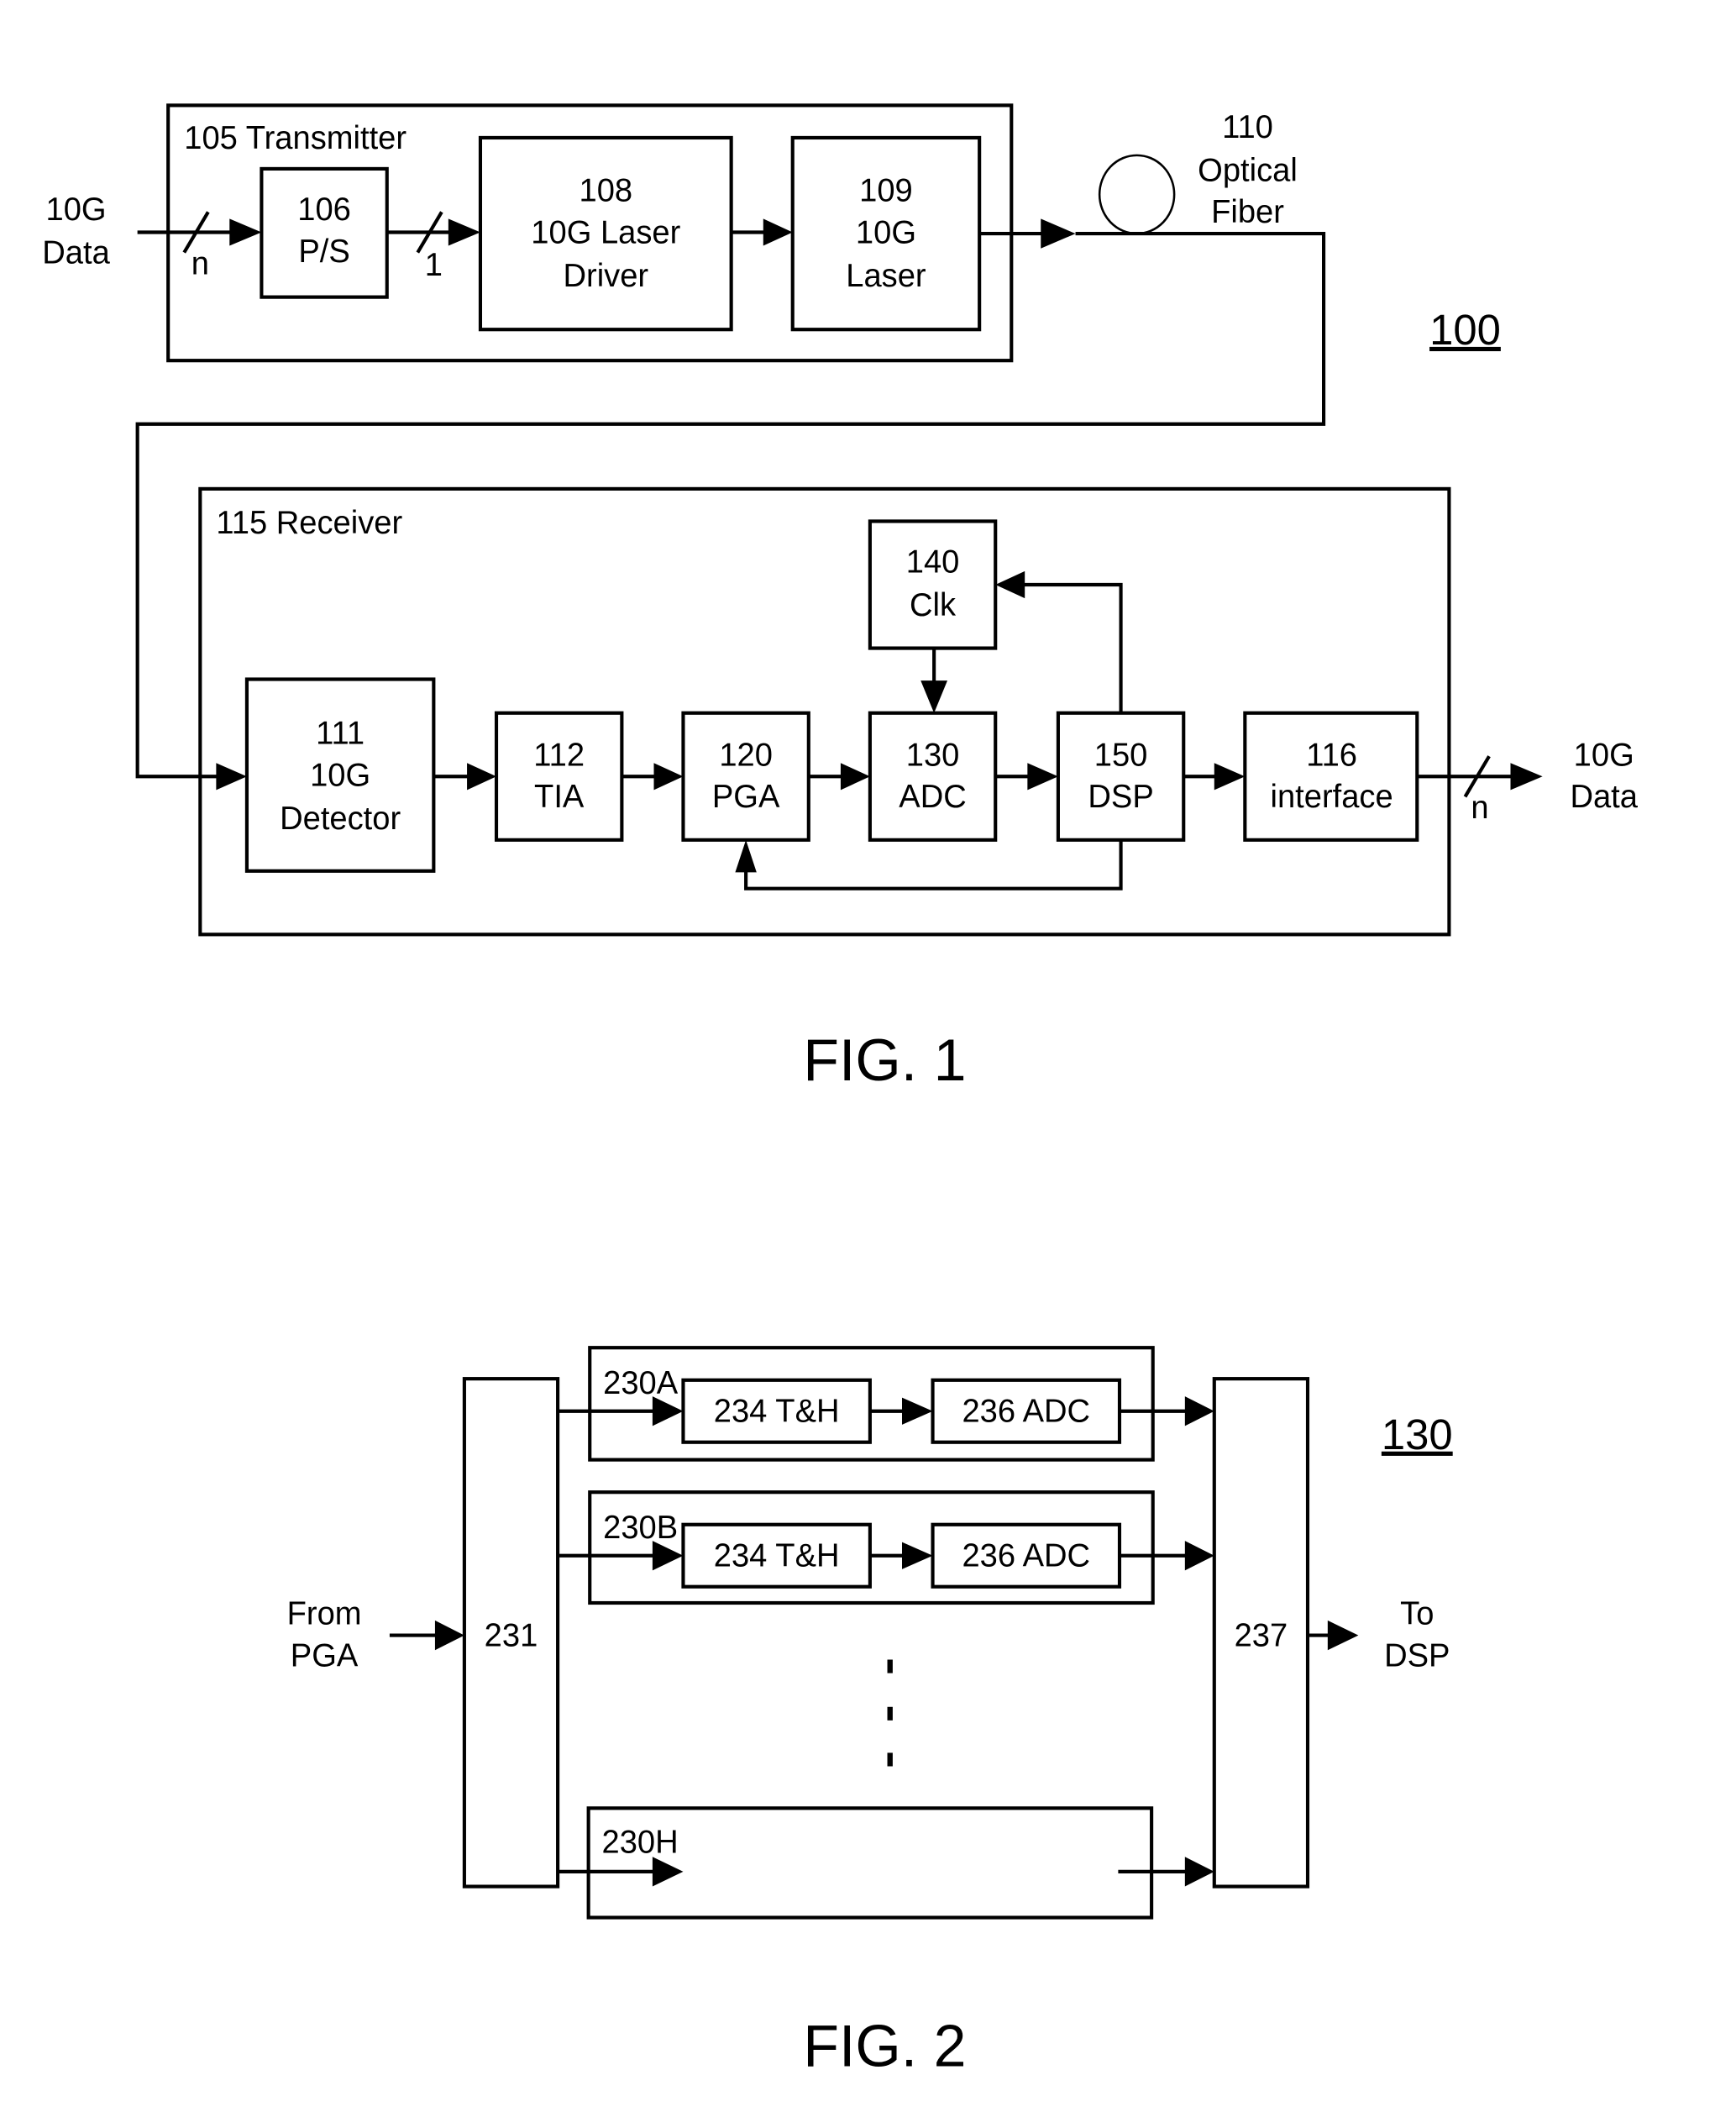 The width and height of the screenshot is (1736, 2112). Describe the element at coordinates (1417, 1614) in the screenshot. I see `fig2-output-line1: To` at that location.